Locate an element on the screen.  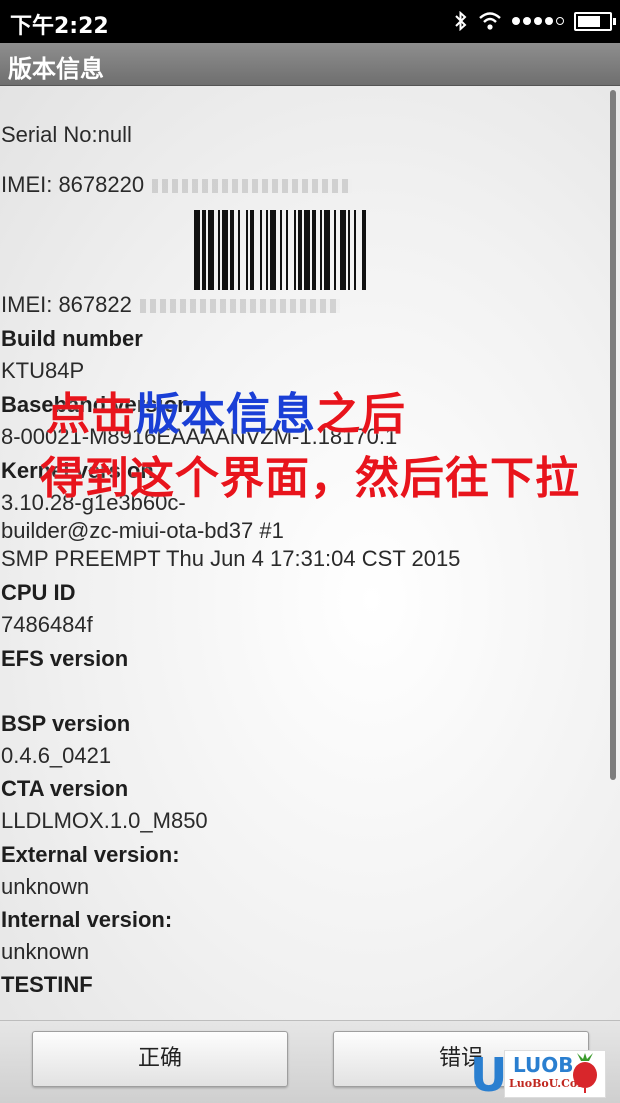
cpu-id-label: CPU ID is located at coordinates (38, 592).